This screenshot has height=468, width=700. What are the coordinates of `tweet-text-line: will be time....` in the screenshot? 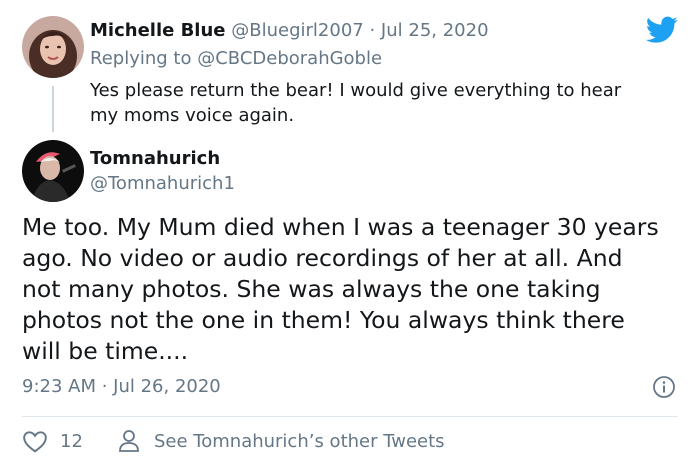 It's located at (105, 351).